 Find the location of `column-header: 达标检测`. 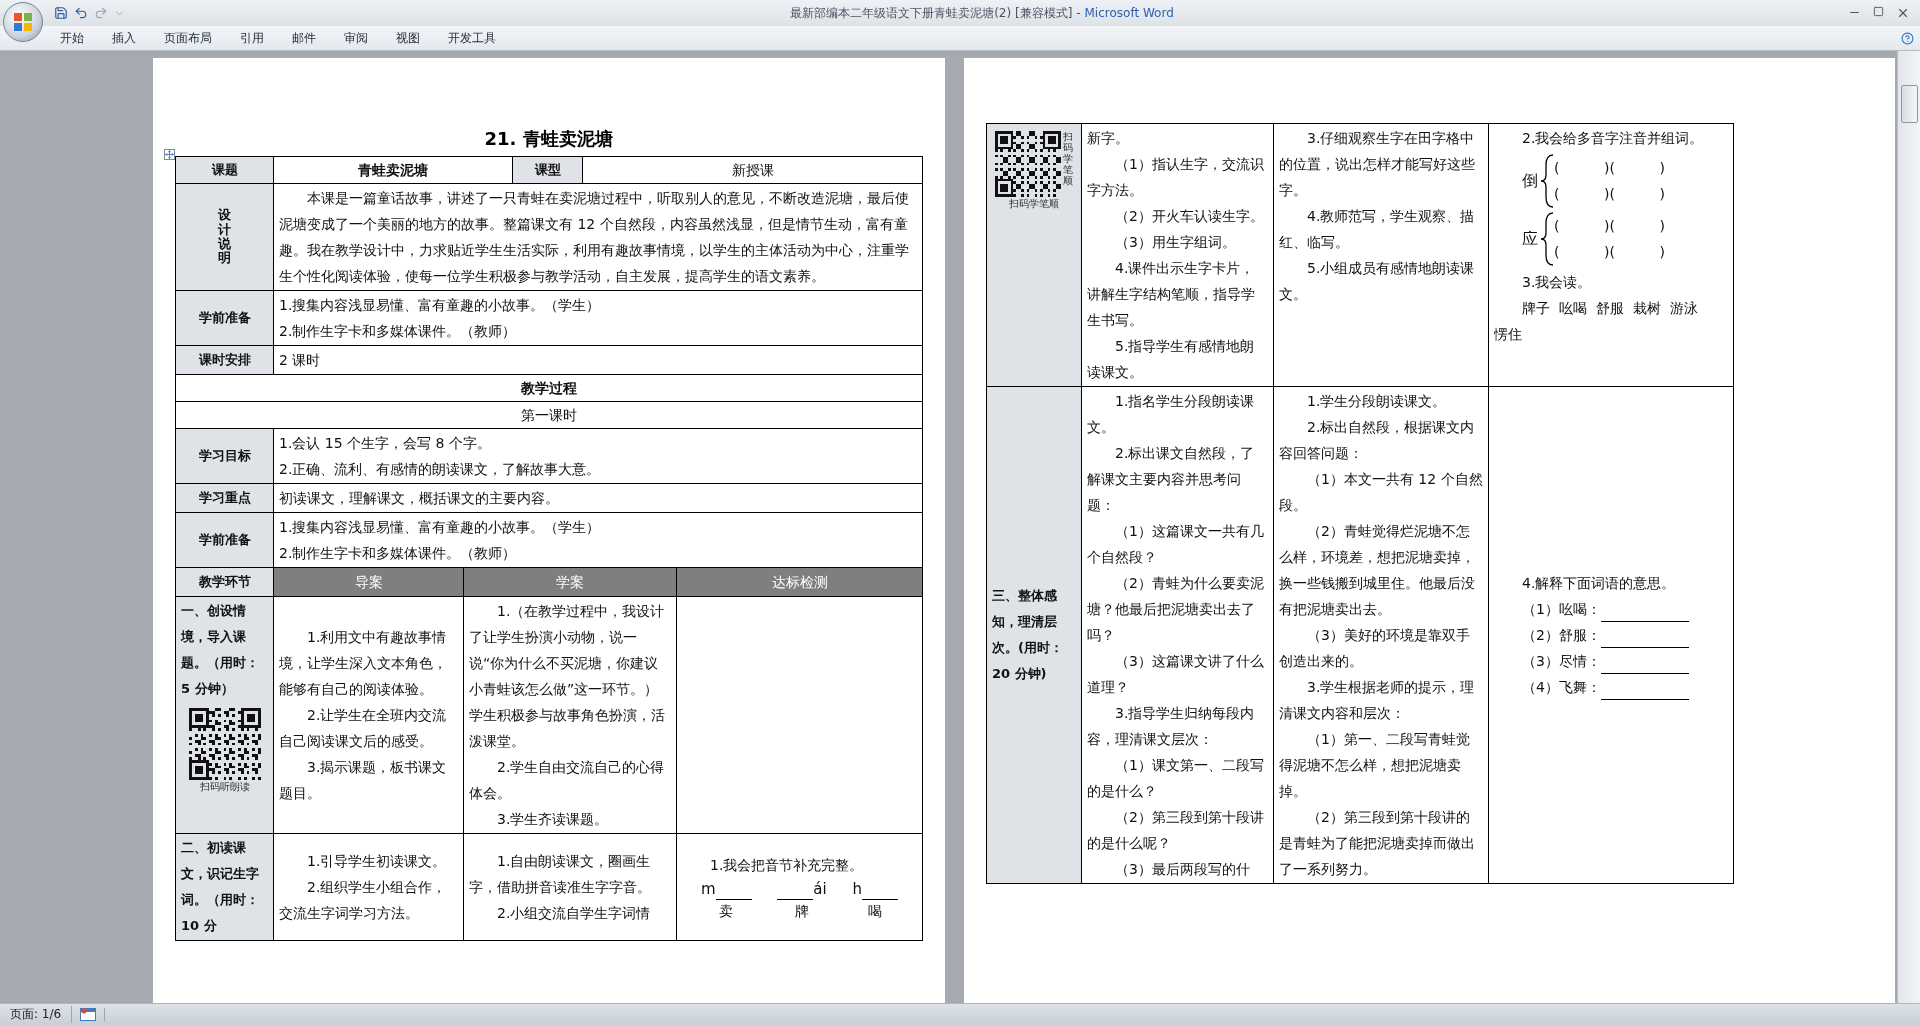

column-header: 达标检测 is located at coordinates (799, 582).